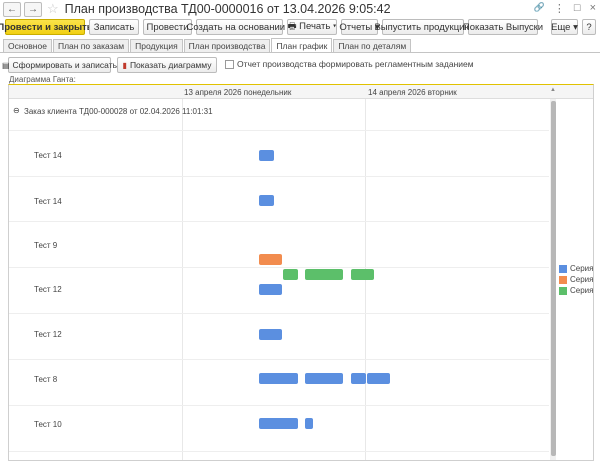 This screenshot has width=600, height=461. Describe the element at coordinates (46, 245) in the screenshot. I see `row-label: Тест 9` at that location.